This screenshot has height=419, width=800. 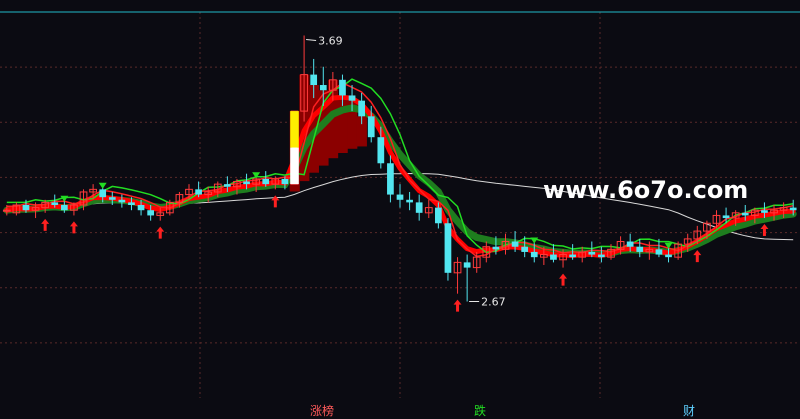 I want to click on bottom-tab-rank: 涨榜, so click(x=322, y=410).